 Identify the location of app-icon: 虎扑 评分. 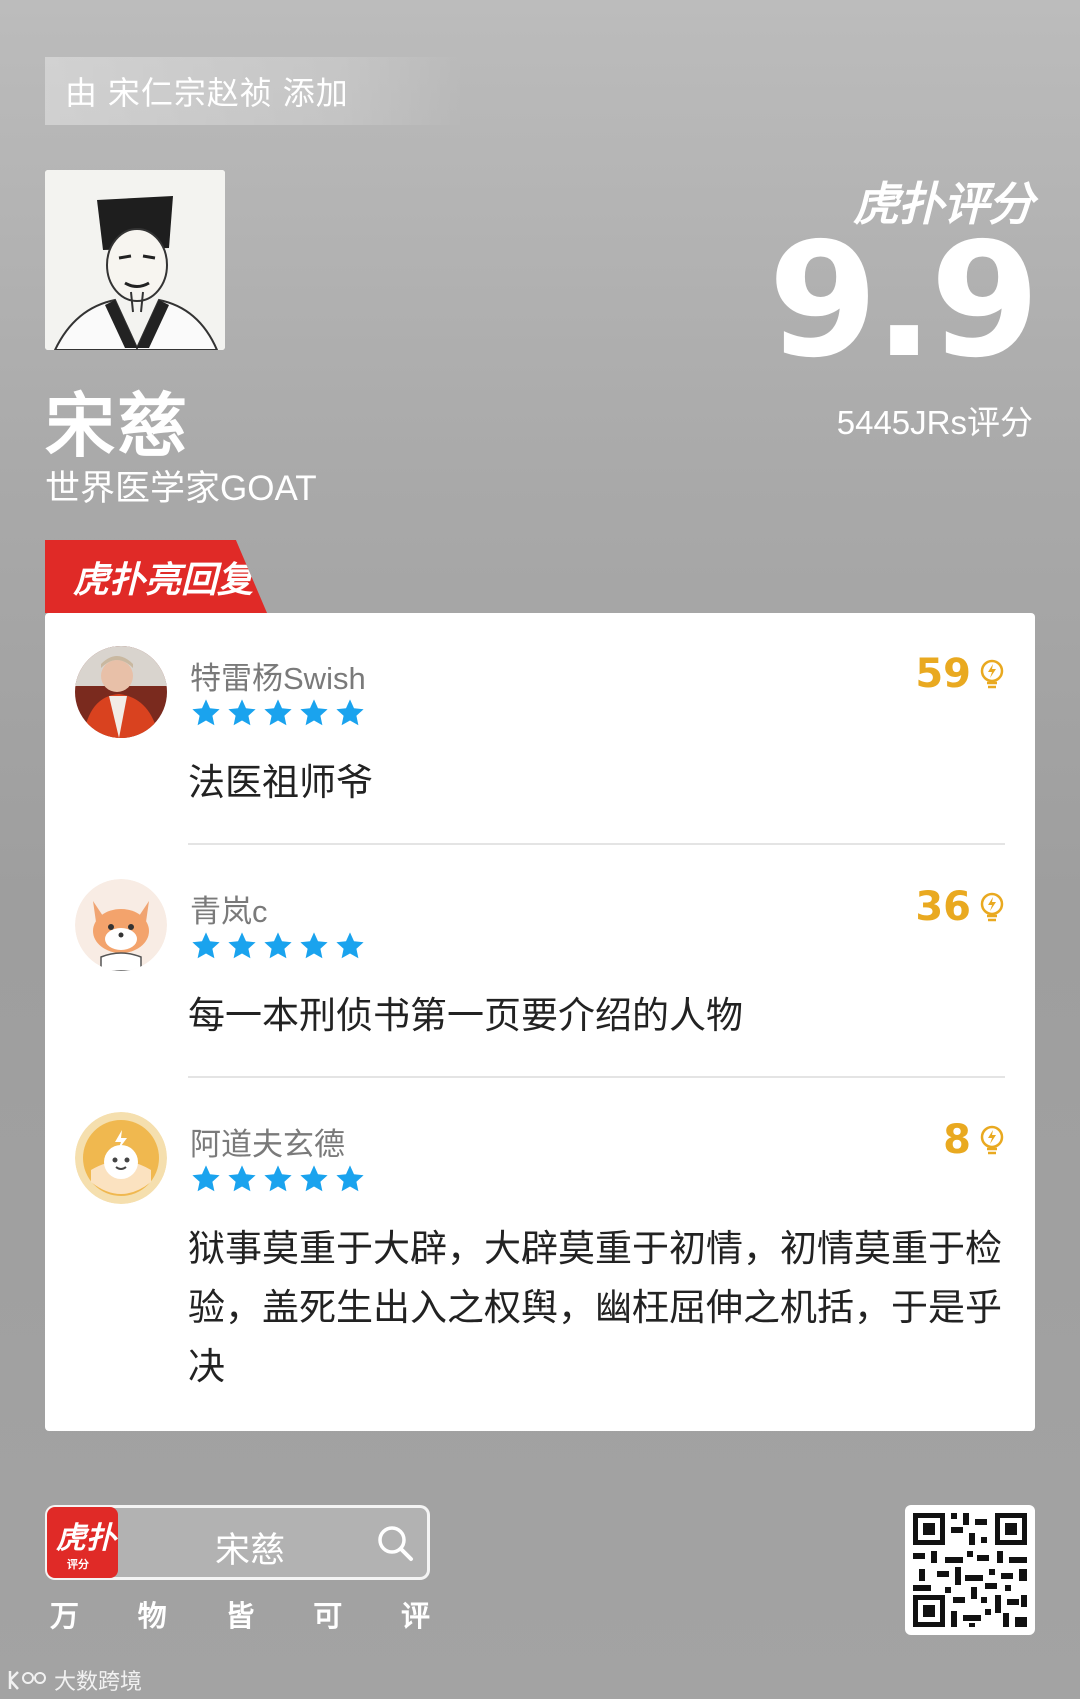
(82, 1542).